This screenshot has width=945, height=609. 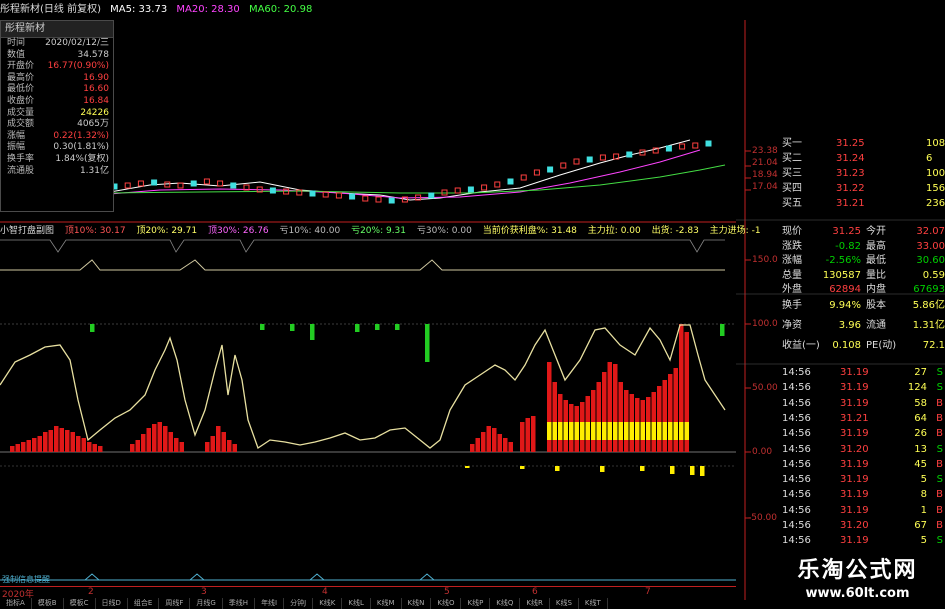 I want to click on indicator-tab: K线P, so click(x=476, y=603).